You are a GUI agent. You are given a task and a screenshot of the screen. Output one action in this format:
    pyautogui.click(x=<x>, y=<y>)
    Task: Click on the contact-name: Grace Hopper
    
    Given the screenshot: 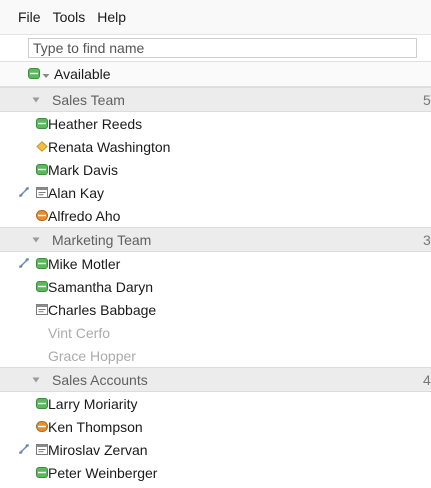 What is the action you would take?
    pyautogui.click(x=92, y=355)
    